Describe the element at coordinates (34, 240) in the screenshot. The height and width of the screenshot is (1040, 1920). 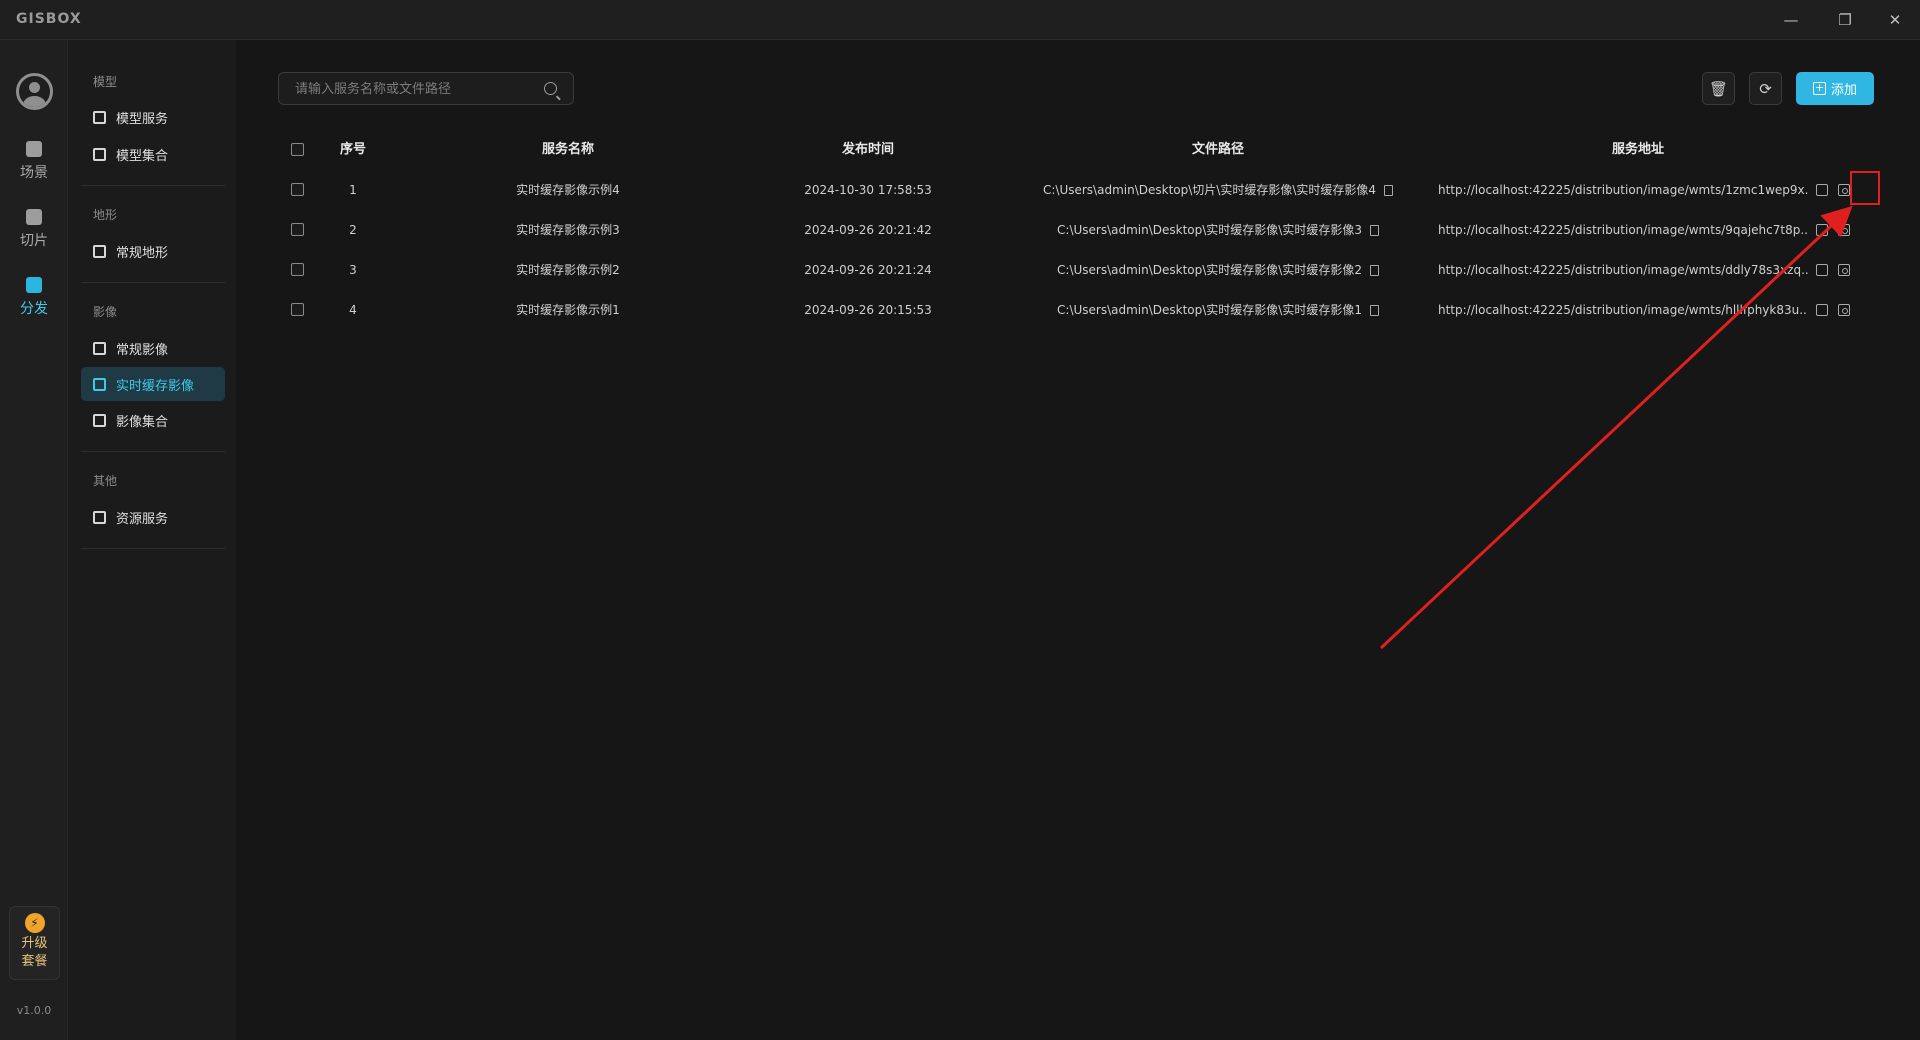
I see `rail-item-label: 切片` at that location.